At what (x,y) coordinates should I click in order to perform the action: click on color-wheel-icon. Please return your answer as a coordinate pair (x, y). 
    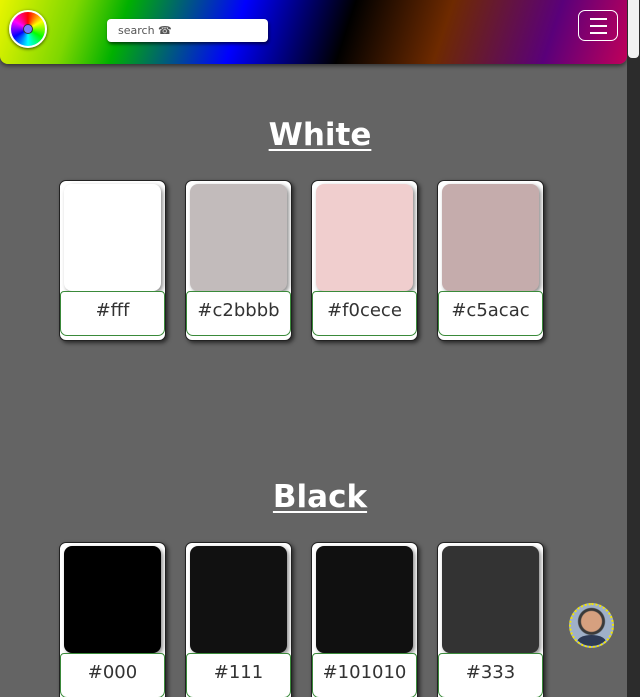
    Looking at the image, I should click on (28, 29).